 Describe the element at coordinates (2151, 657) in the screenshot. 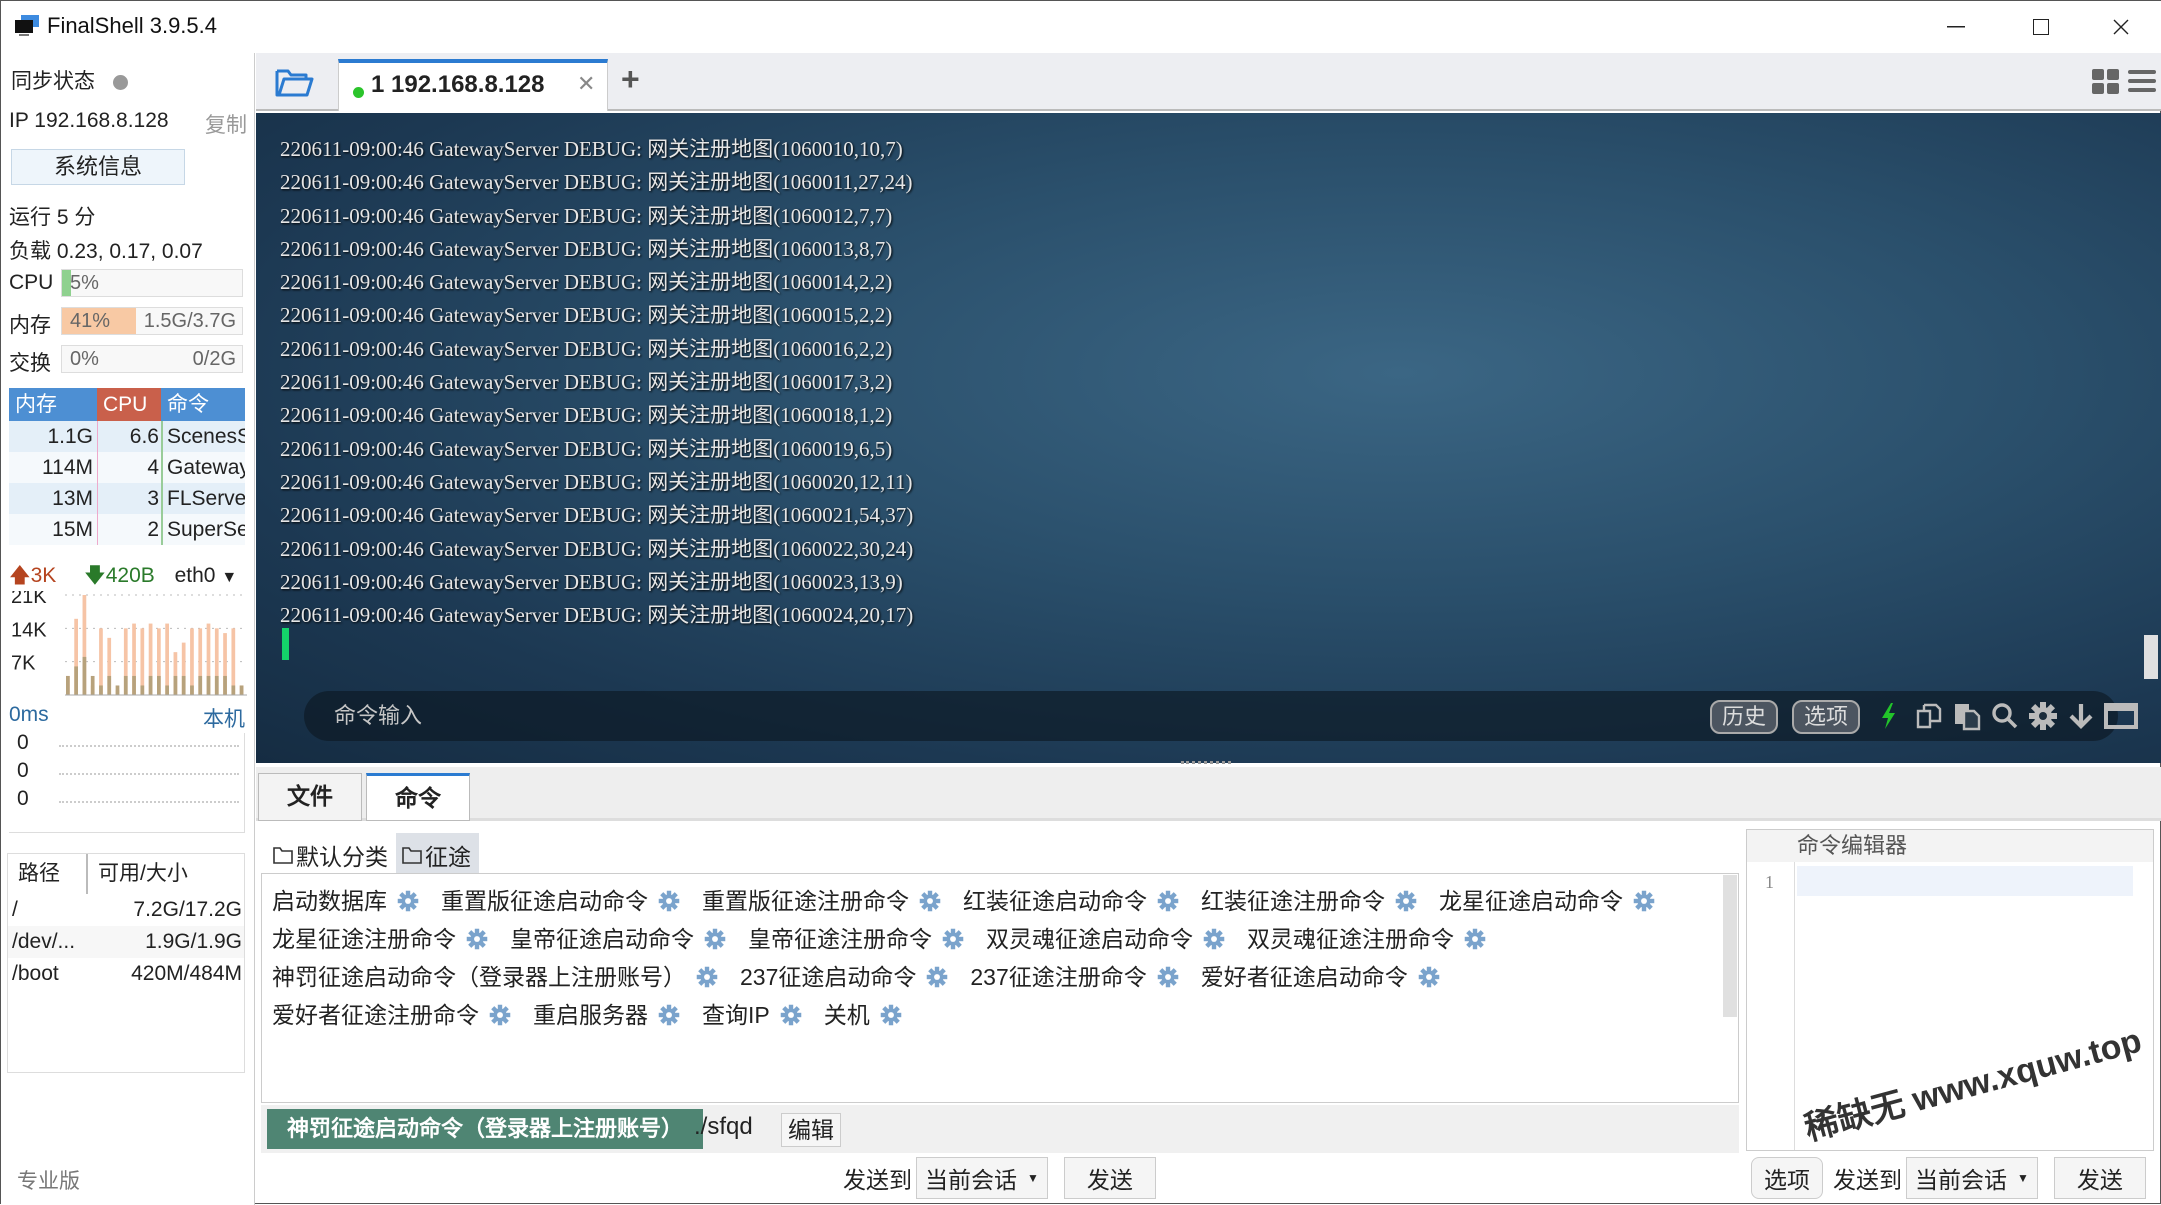

I see `terminal-scrollbar` at that location.